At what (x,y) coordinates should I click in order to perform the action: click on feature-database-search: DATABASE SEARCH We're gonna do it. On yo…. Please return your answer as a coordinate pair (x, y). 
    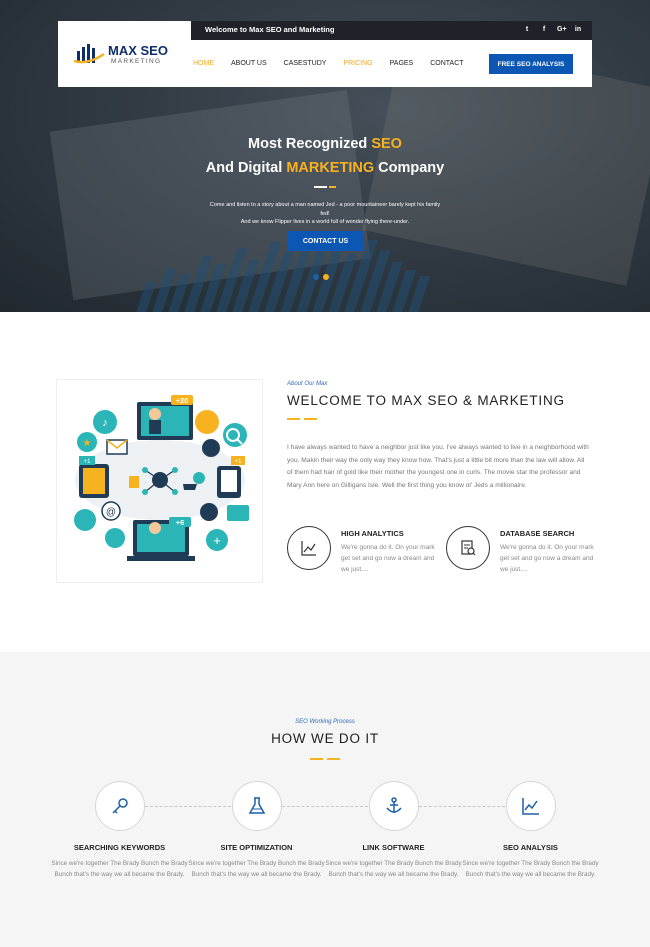
    Looking at the image, I should click on (521, 556).